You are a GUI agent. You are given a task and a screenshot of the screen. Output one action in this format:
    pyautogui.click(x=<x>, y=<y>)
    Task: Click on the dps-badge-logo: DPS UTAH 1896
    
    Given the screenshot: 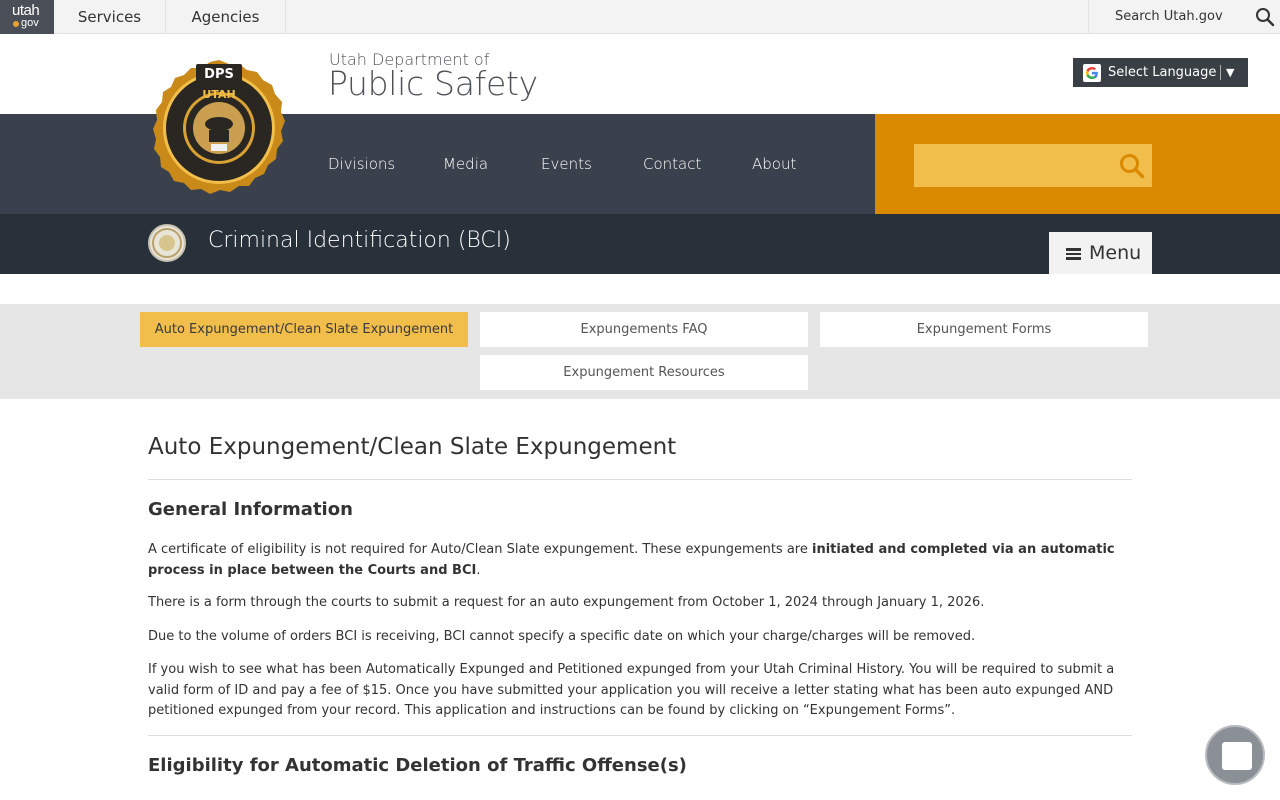 What is the action you would take?
    pyautogui.click(x=219, y=123)
    